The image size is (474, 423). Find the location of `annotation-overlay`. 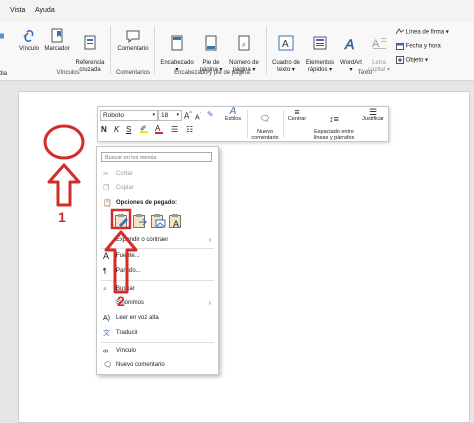

annotation-overlay is located at coordinates (90, 209).